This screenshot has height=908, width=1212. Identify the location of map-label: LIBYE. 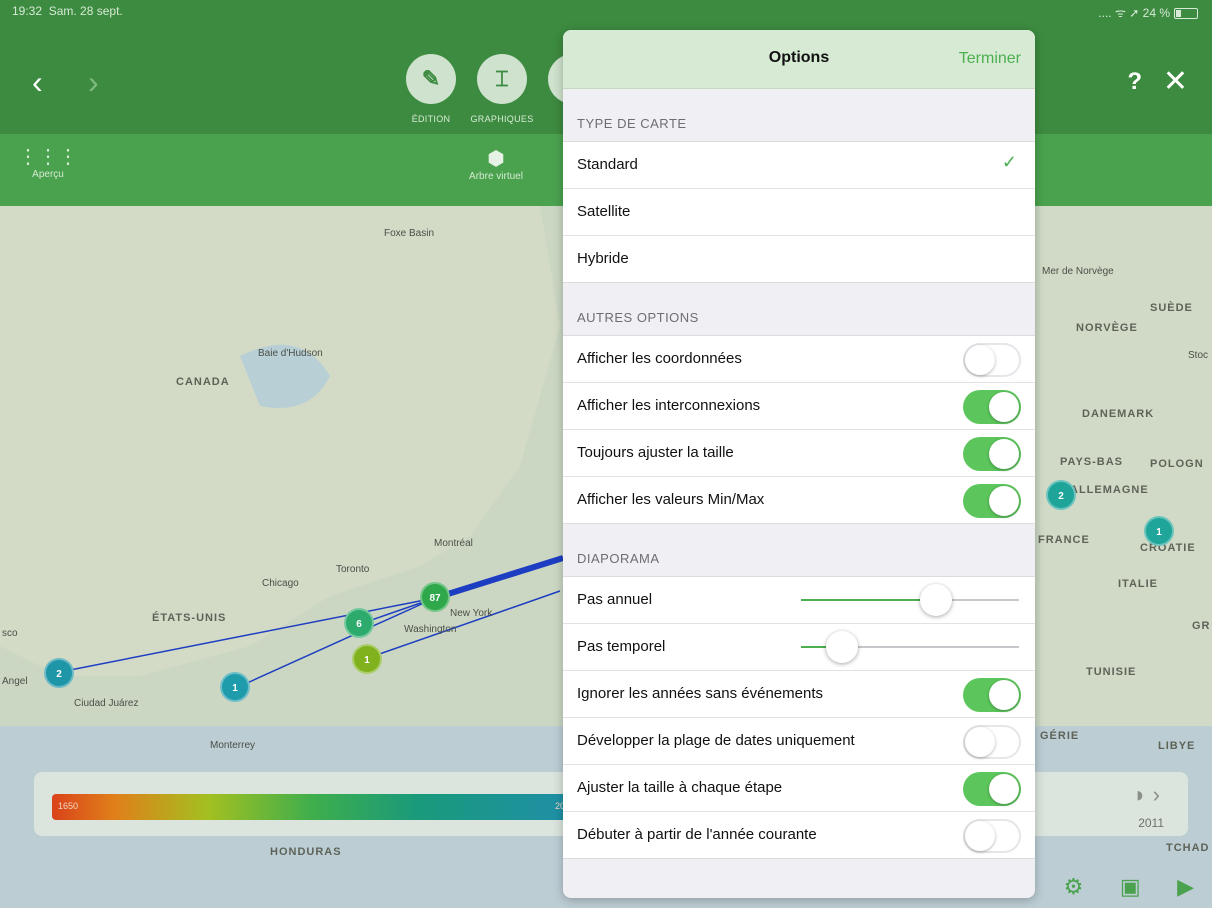
(1177, 746).